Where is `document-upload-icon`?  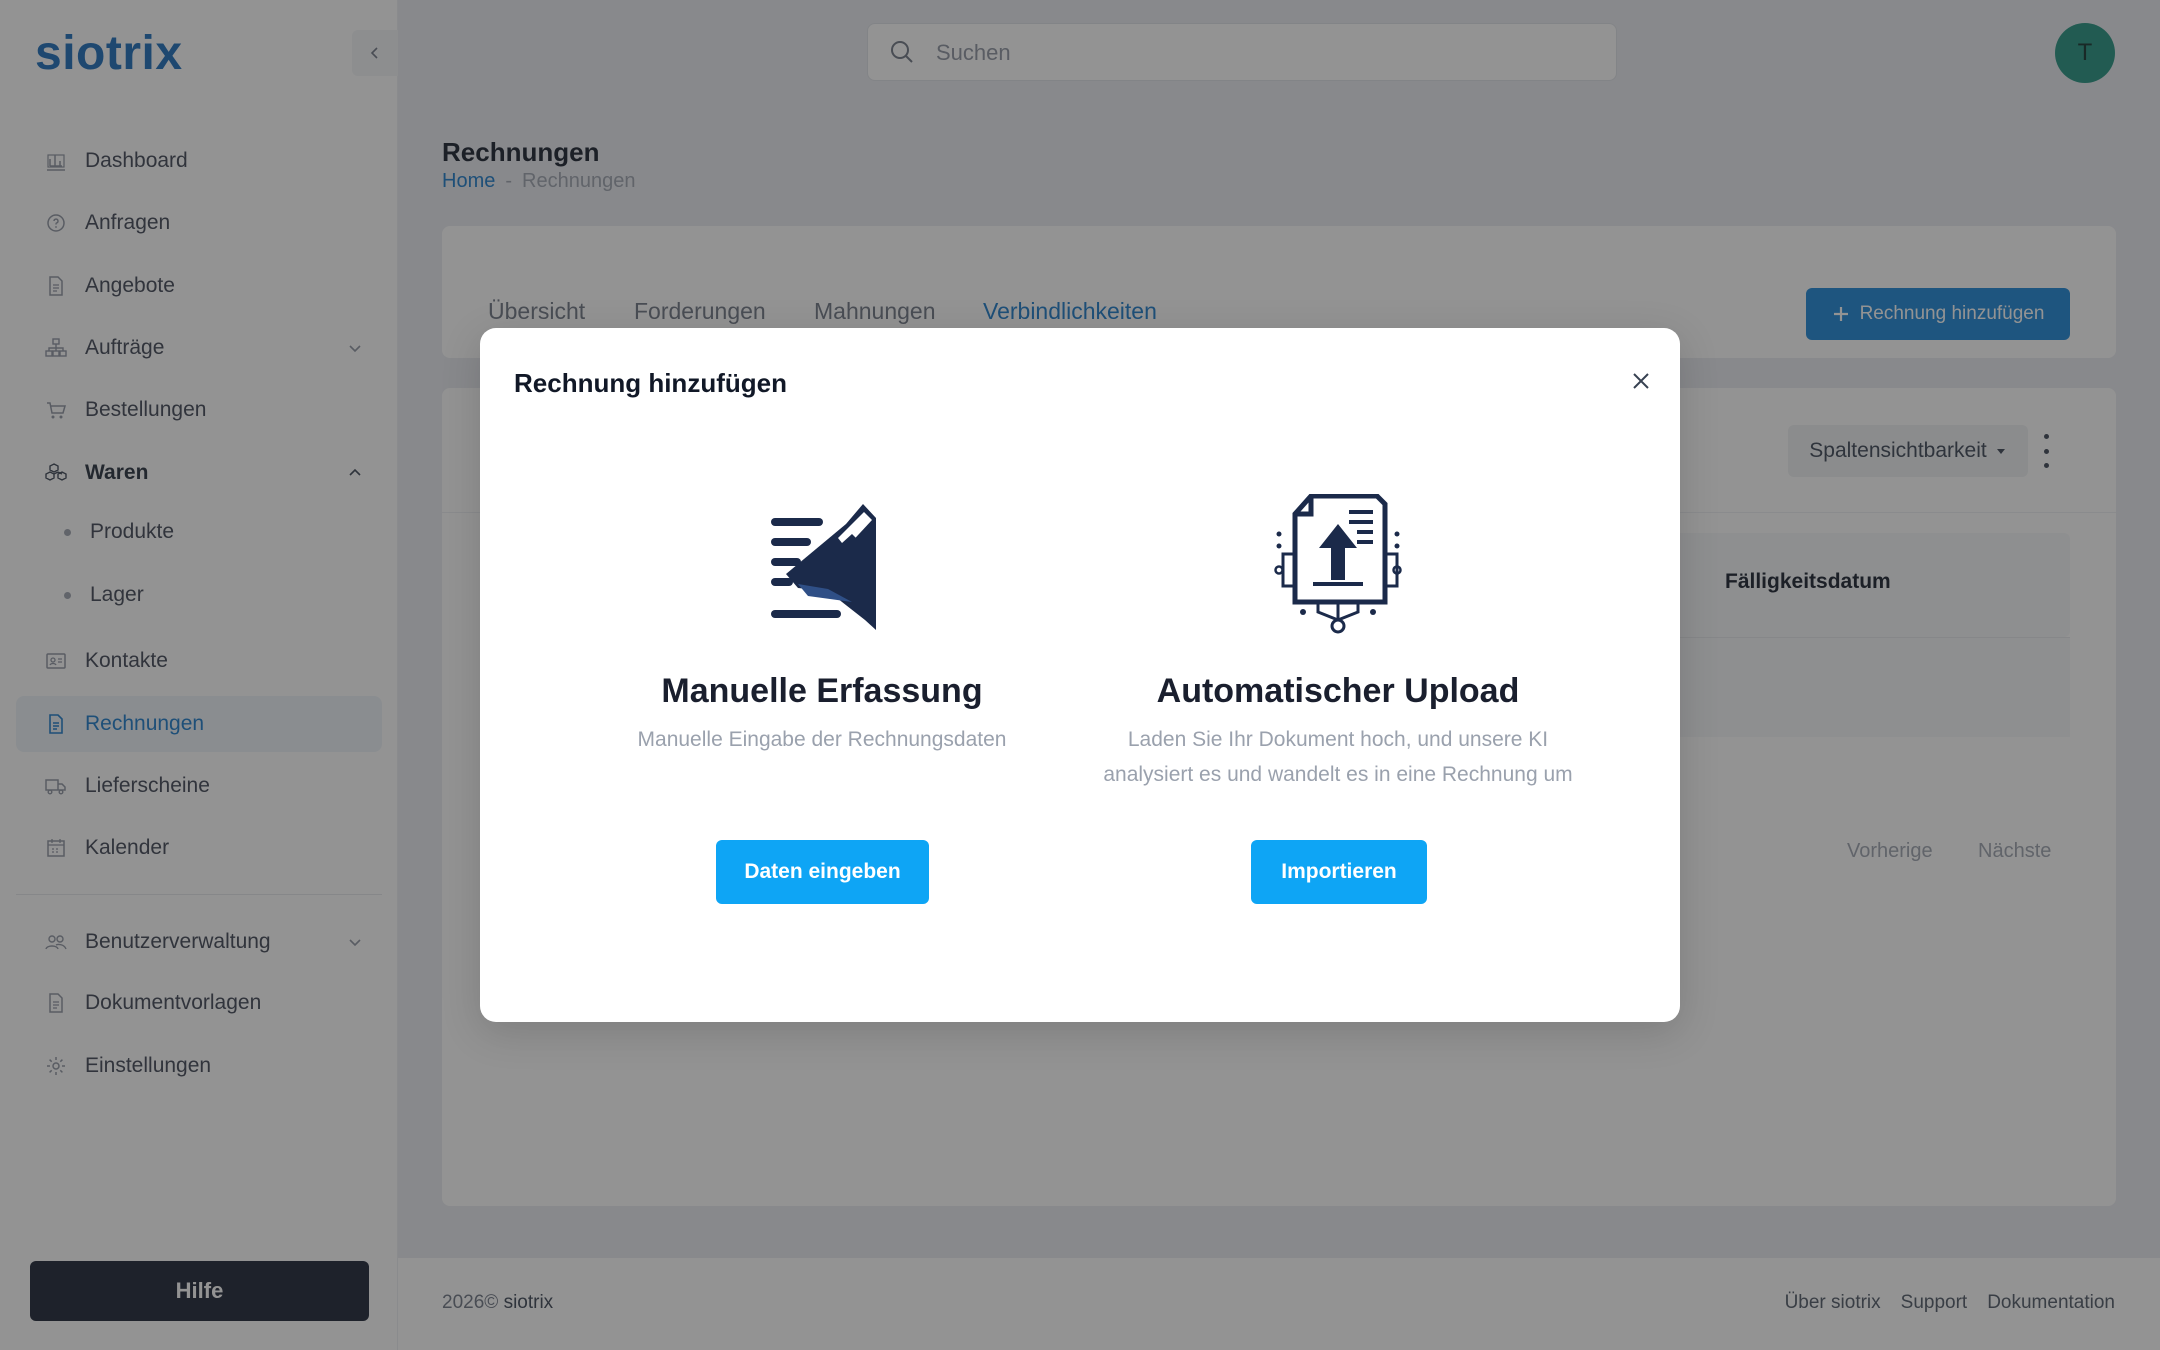
document-upload-icon is located at coordinates (1338, 564).